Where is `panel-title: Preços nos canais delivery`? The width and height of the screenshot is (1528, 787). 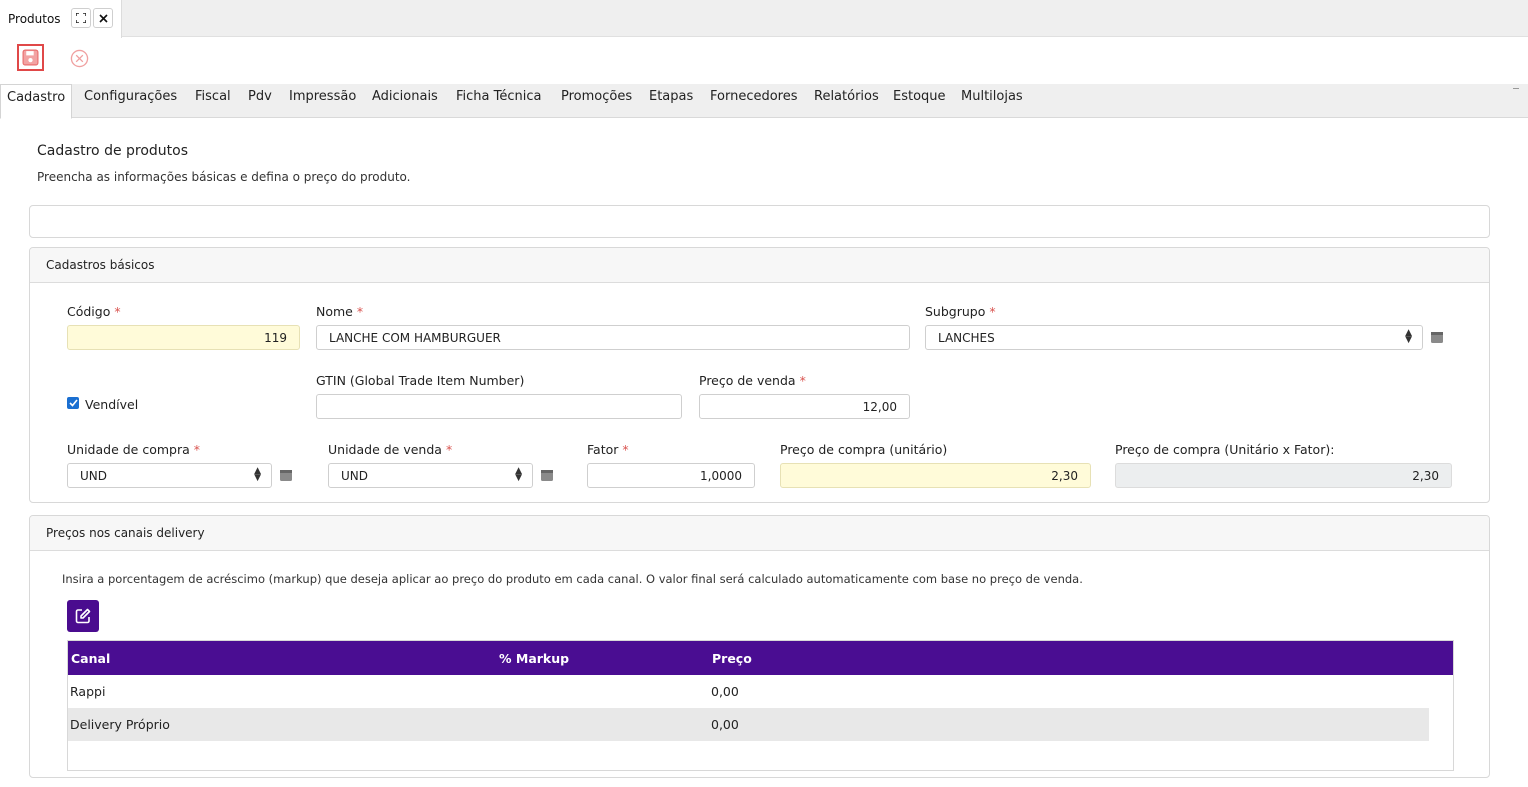
panel-title: Preços nos canais delivery is located at coordinates (125, 533).